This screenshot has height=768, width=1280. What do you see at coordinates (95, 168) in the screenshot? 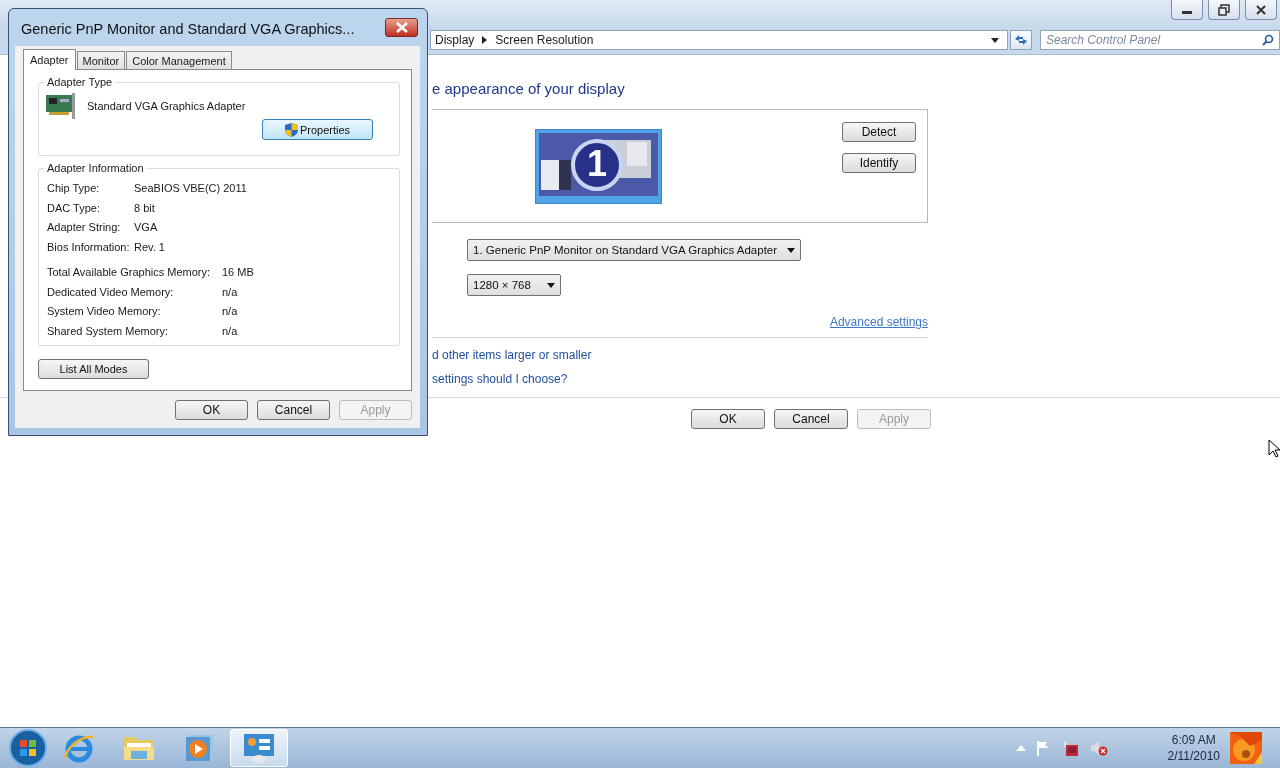
I see `group-label: Adapter Information` at bounding box center [95, 168].